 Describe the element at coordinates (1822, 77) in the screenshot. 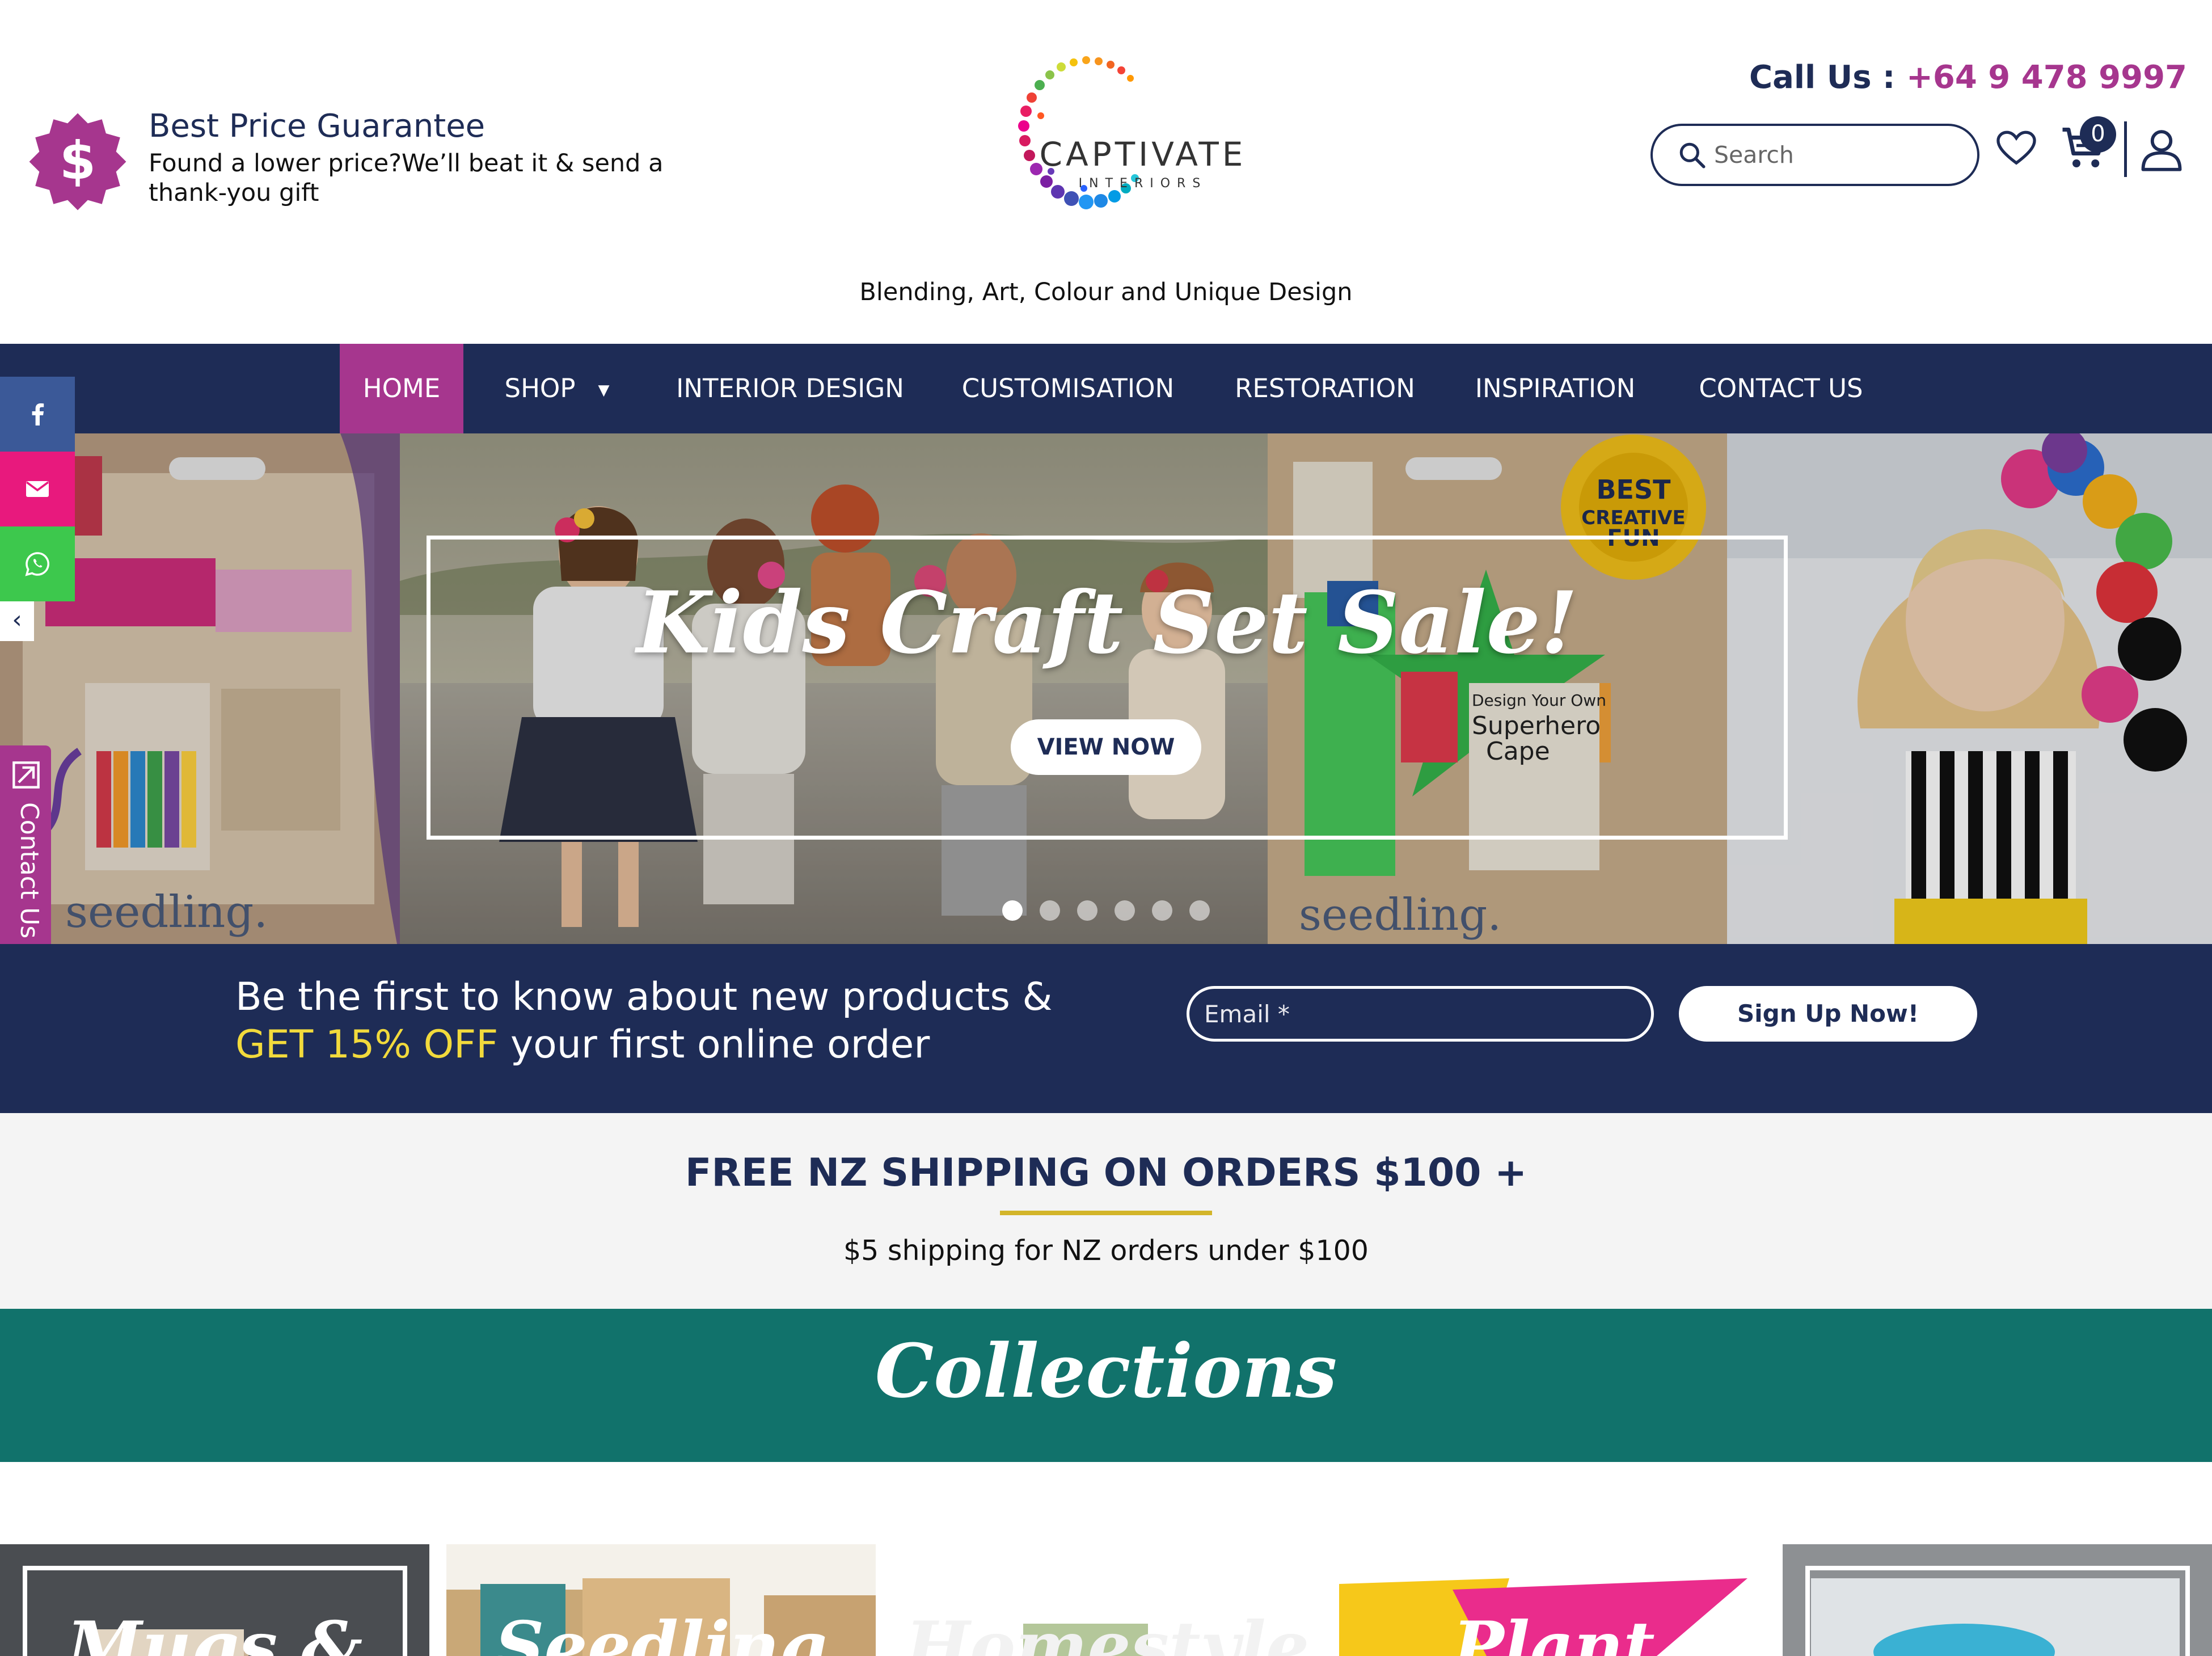

I see `call-us-label: Call Us :` at that location.